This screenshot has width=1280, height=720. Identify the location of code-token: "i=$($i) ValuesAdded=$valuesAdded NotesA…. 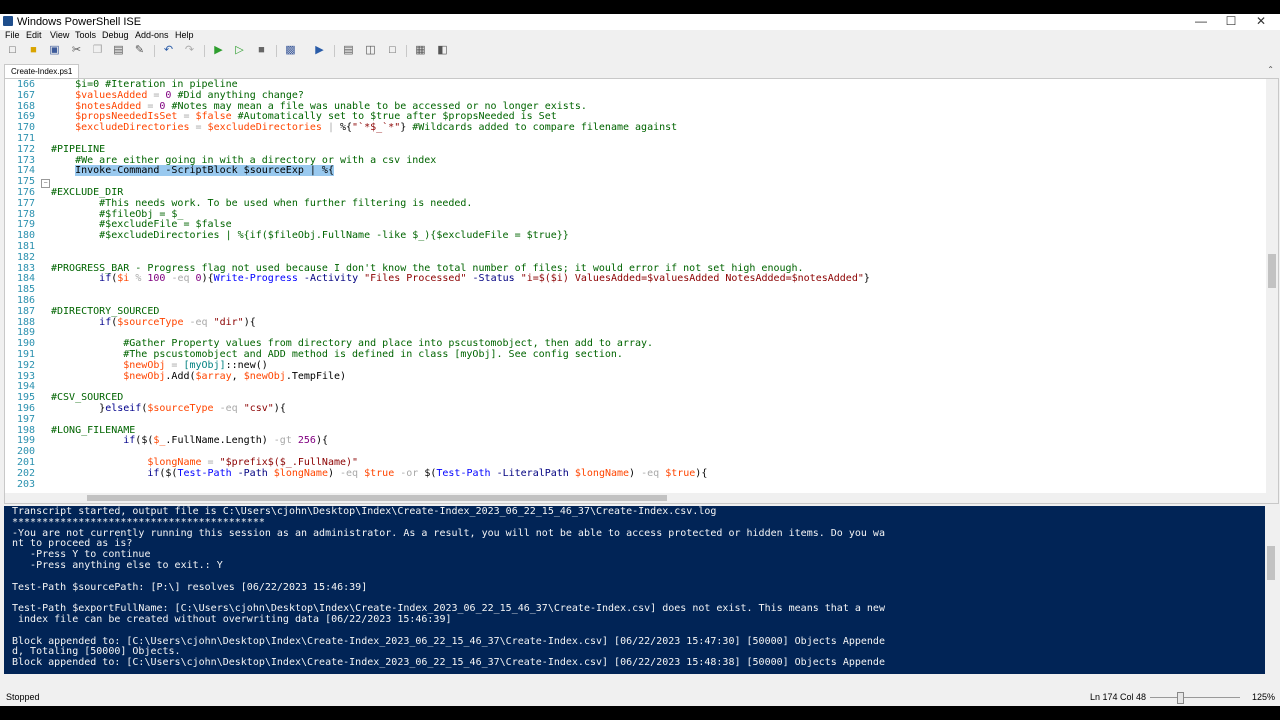
(692, 279).